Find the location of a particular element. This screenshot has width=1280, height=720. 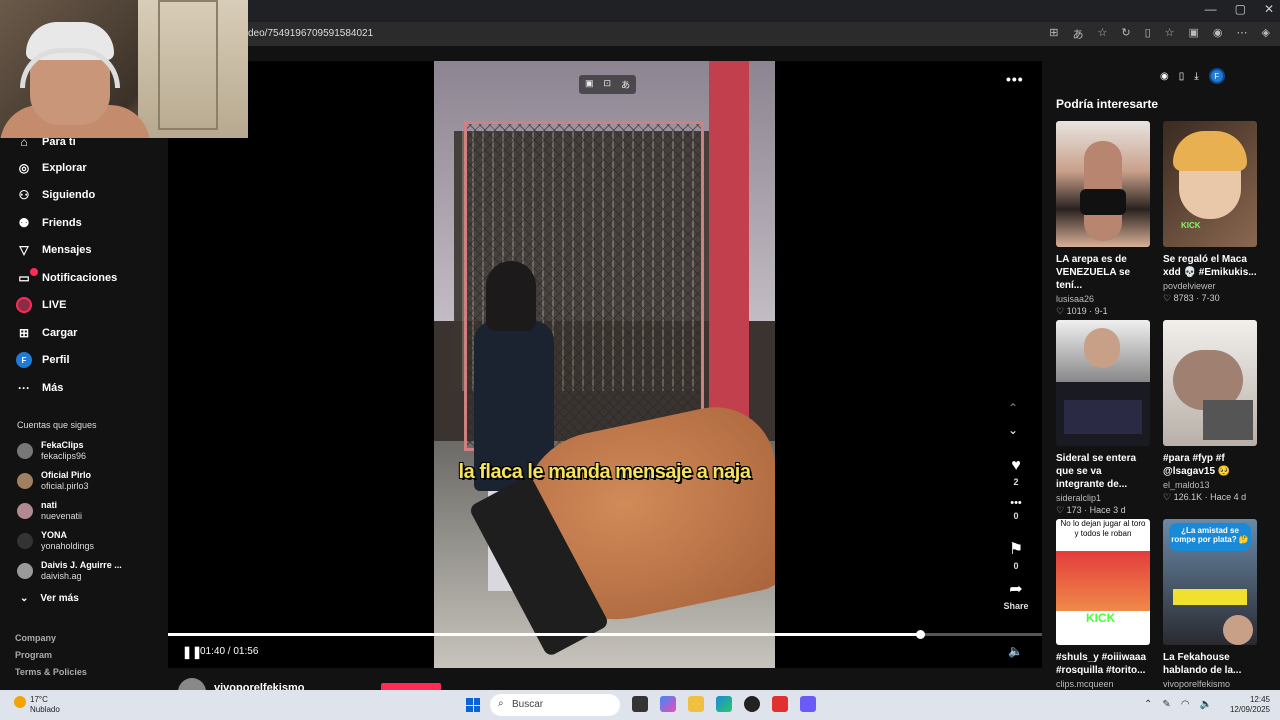

url-text: deo/7549196709591584021 is located at coordinates (310, 33).